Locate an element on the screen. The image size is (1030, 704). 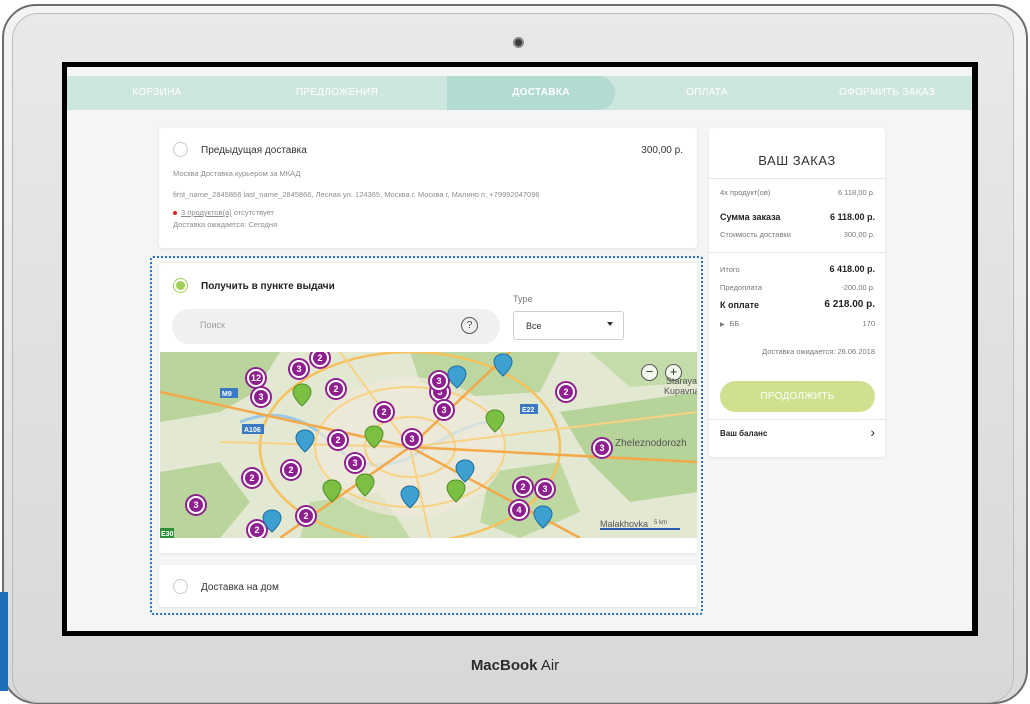
step-place-order: ОФОРМИТЬ ЗАКАЗ is located at coordinates (887, 93).